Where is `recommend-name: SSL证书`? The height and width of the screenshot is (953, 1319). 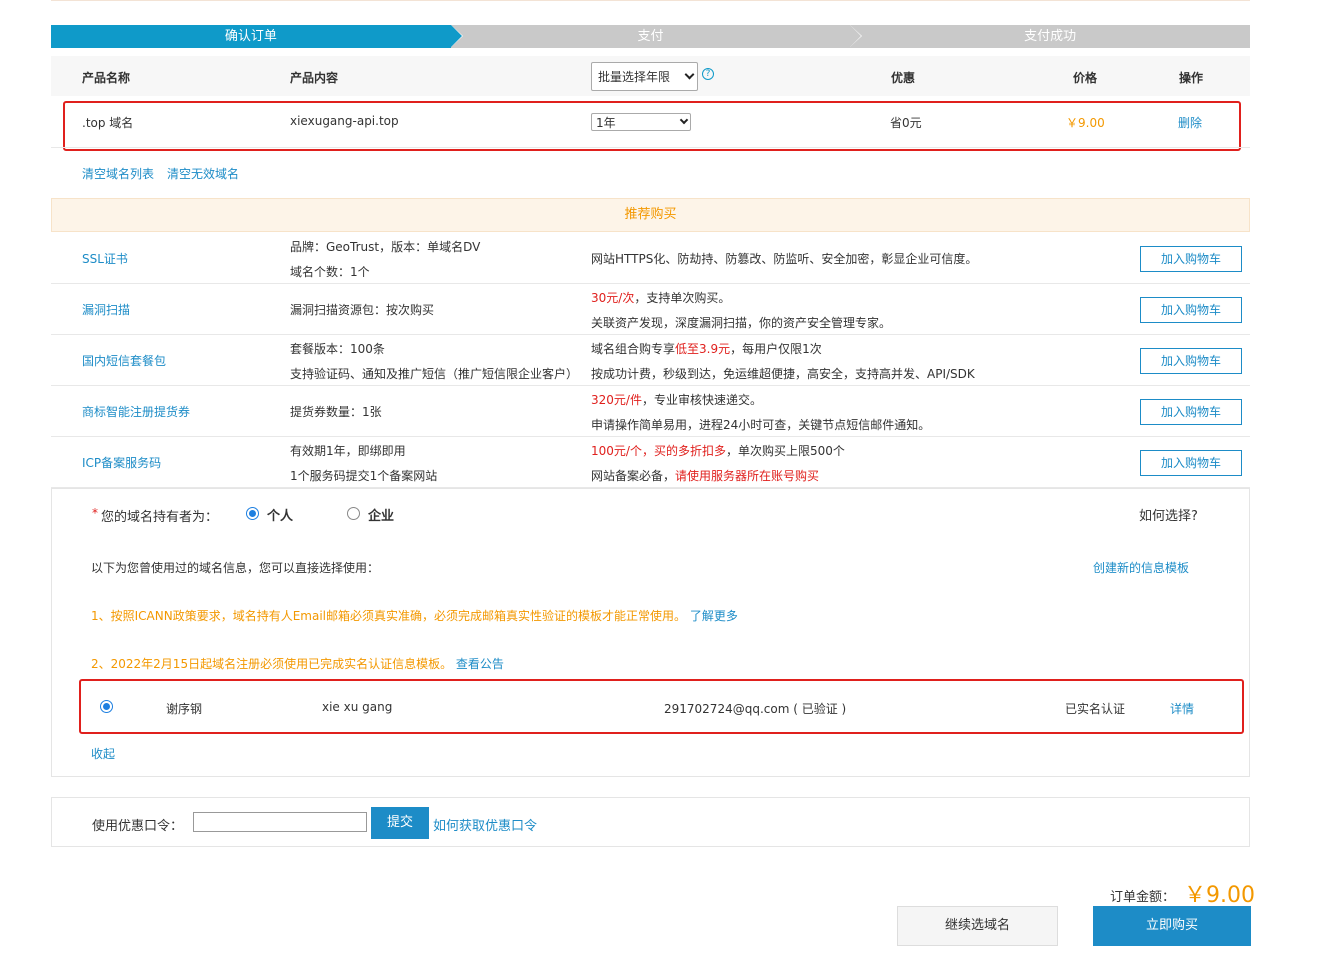
recommend-name: SSL证书 is located at coordinates (105, 258).